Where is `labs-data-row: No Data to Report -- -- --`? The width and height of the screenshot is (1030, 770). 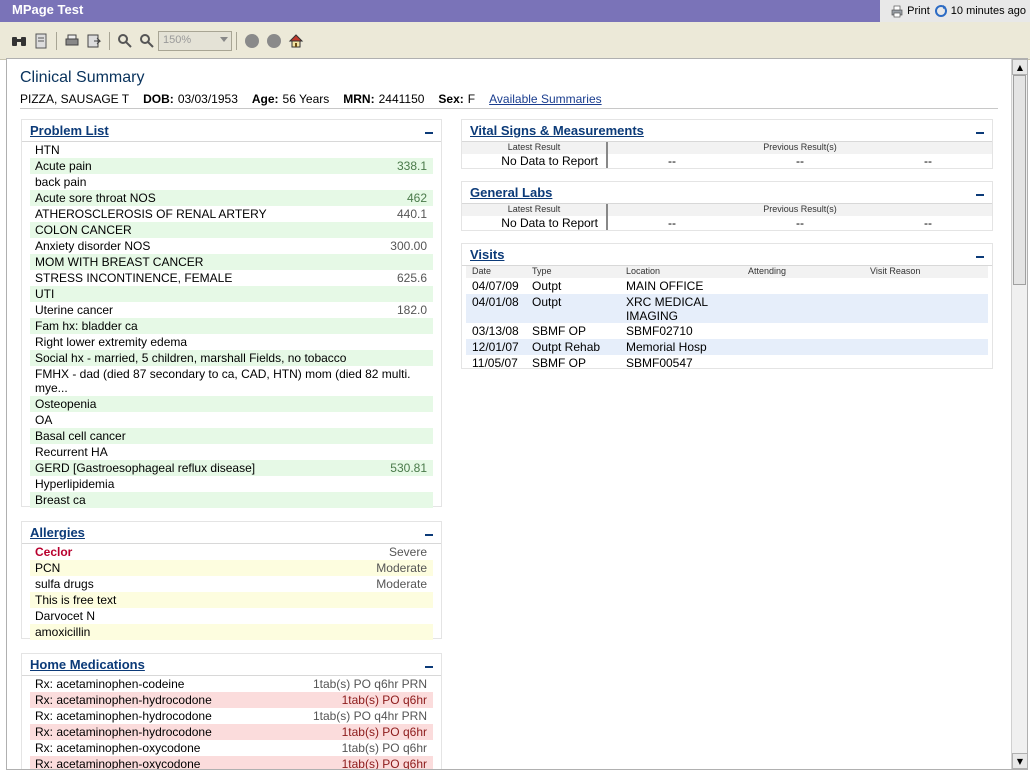
labs-data-row: No Data to Report -- -- -- is located at coordinates (727, 223).